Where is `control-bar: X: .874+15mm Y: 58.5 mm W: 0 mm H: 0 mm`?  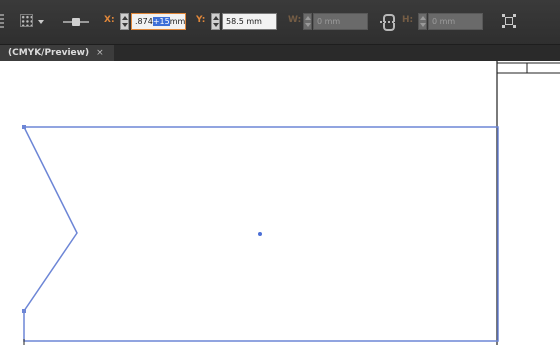
control-bar: X: .874+15mm Y: 58.5 mm W: 0 mm H: 0 mm is located at coordinates (280, 22).